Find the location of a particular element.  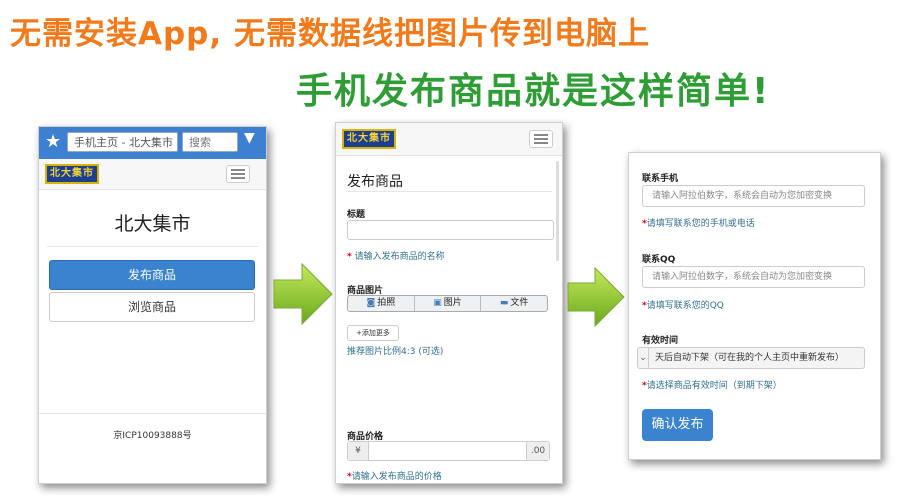

title-hint: * 请输入发布商品的名称 is located at coordinates (396, 255).